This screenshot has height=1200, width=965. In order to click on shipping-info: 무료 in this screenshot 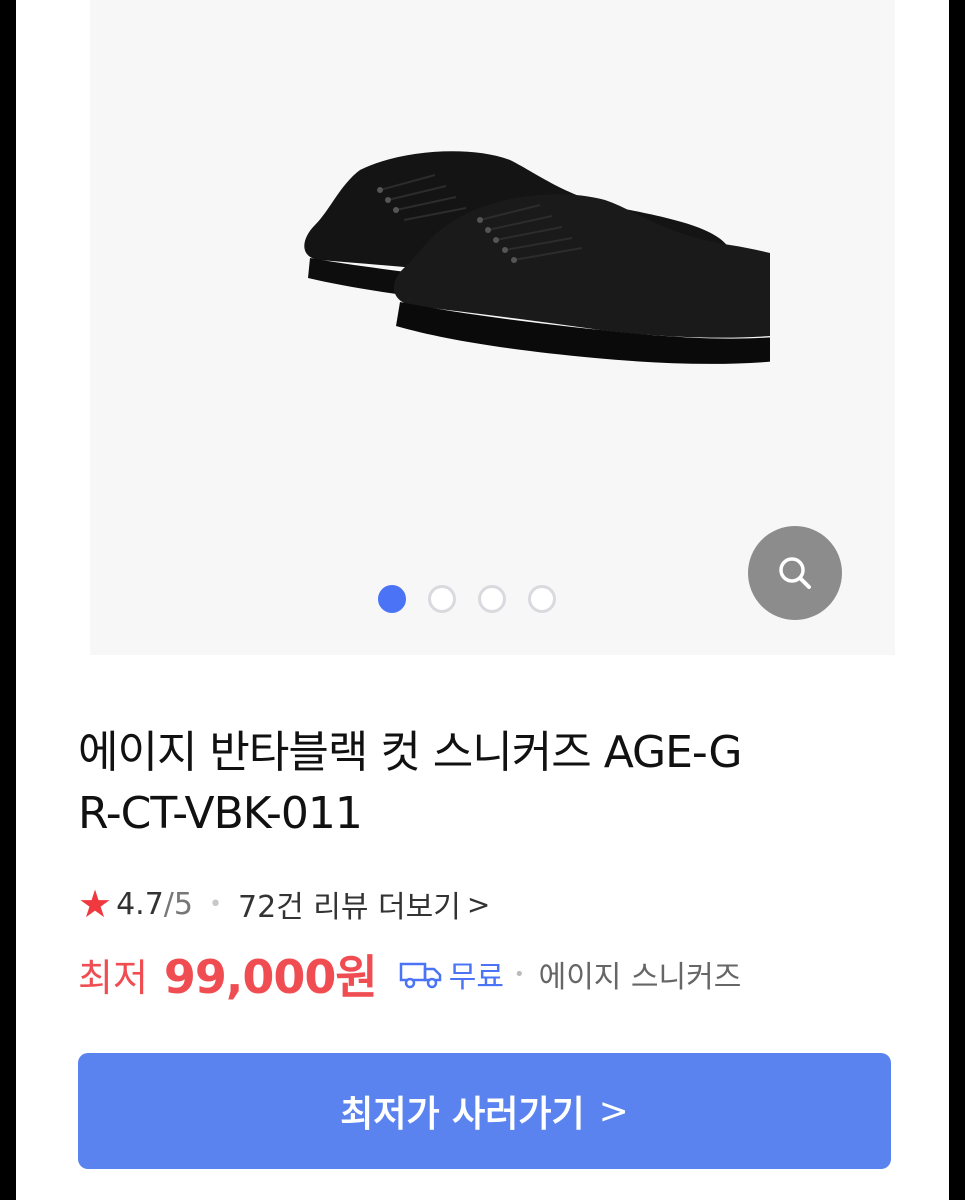, I will do `click(451, 974)`.